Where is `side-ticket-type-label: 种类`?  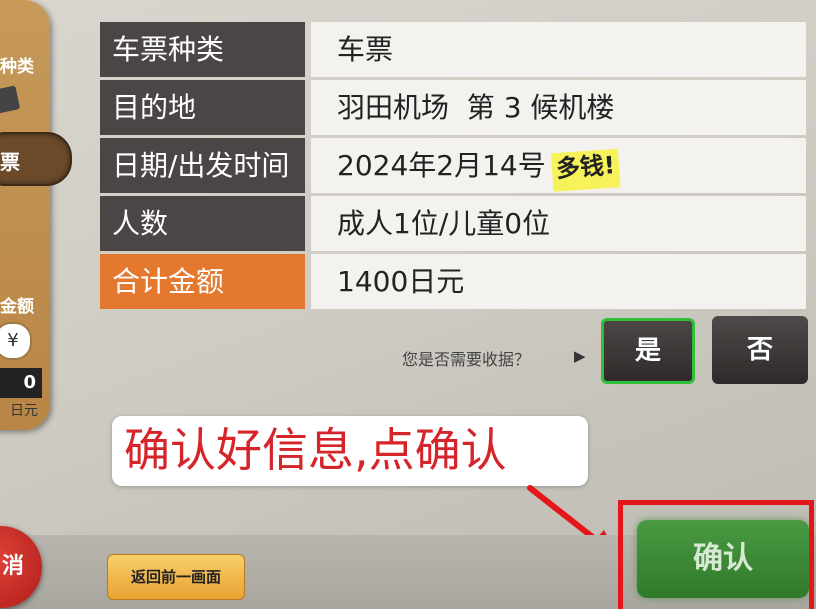
side-ticket-type-label: 种类 is located at coordinates (17, 67).